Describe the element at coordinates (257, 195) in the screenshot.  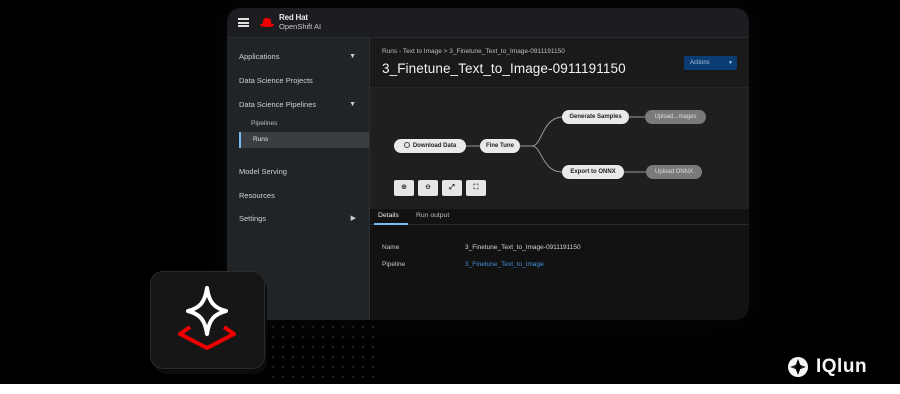
I see `sidebar-item-label: Resources` at that location.